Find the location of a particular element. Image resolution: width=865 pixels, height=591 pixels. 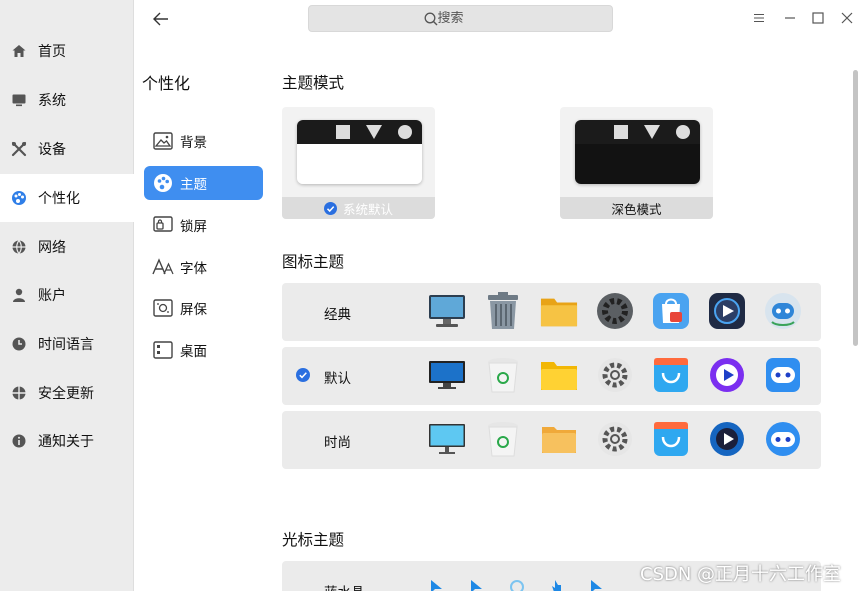

subnav-item-label: 桌面 is located at coordinates (193, 352).